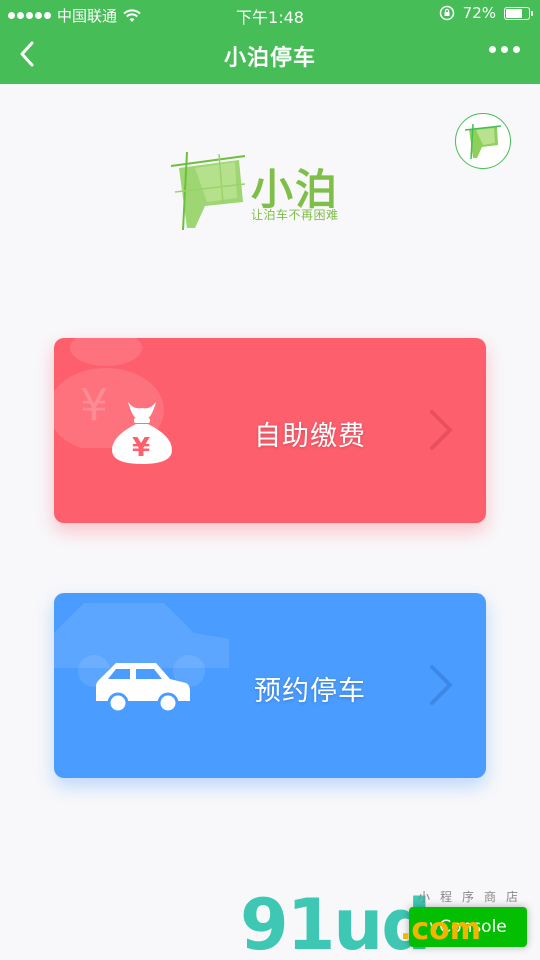  I want to click on self-payment-label: 自助缴费, so click(310, 436).